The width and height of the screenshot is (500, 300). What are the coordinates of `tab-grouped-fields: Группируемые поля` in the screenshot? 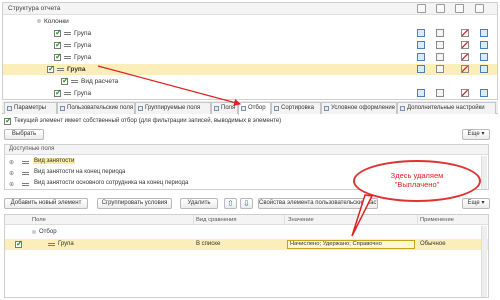 It's located at (173, 108).